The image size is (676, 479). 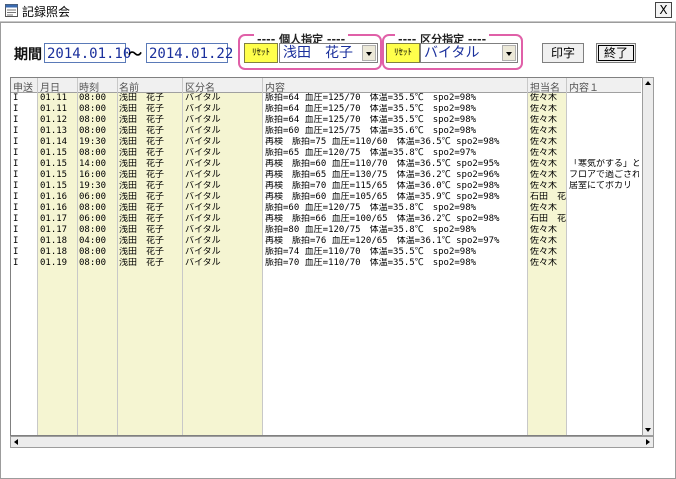 What do you see at coordinates (97, 241) in the screenshot?
I see `row-time: 04:00` at bounding box center [97, 241].